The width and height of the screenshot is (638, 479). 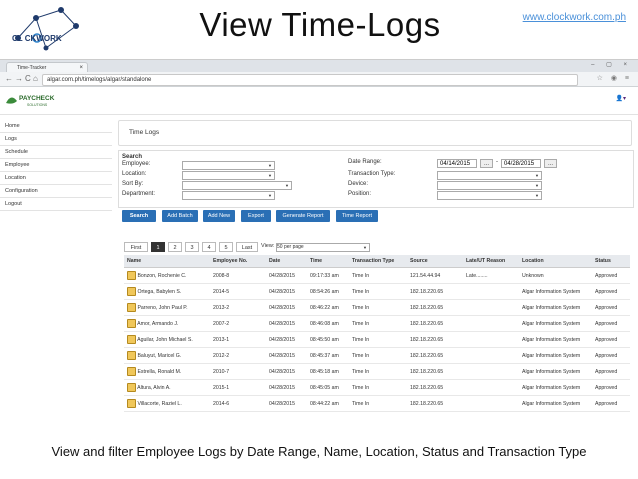 I want to click on panel-title: Time Logs, so click(x=375, y=133).